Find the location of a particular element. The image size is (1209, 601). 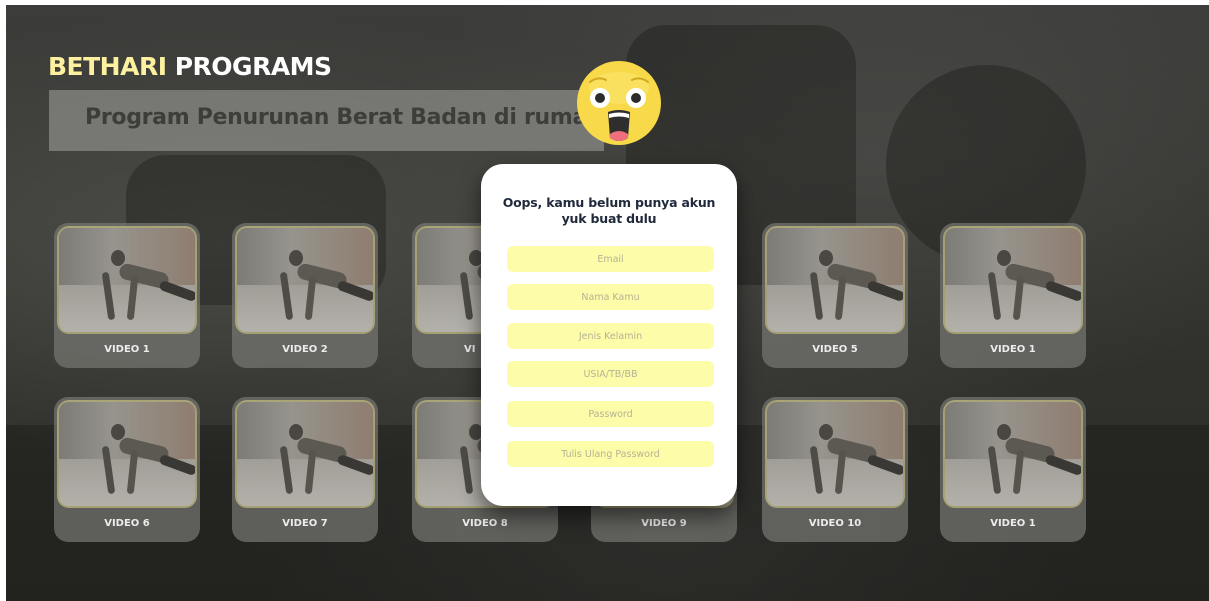

video-label: VIDEO 10 is located at coordinates (835, 523).